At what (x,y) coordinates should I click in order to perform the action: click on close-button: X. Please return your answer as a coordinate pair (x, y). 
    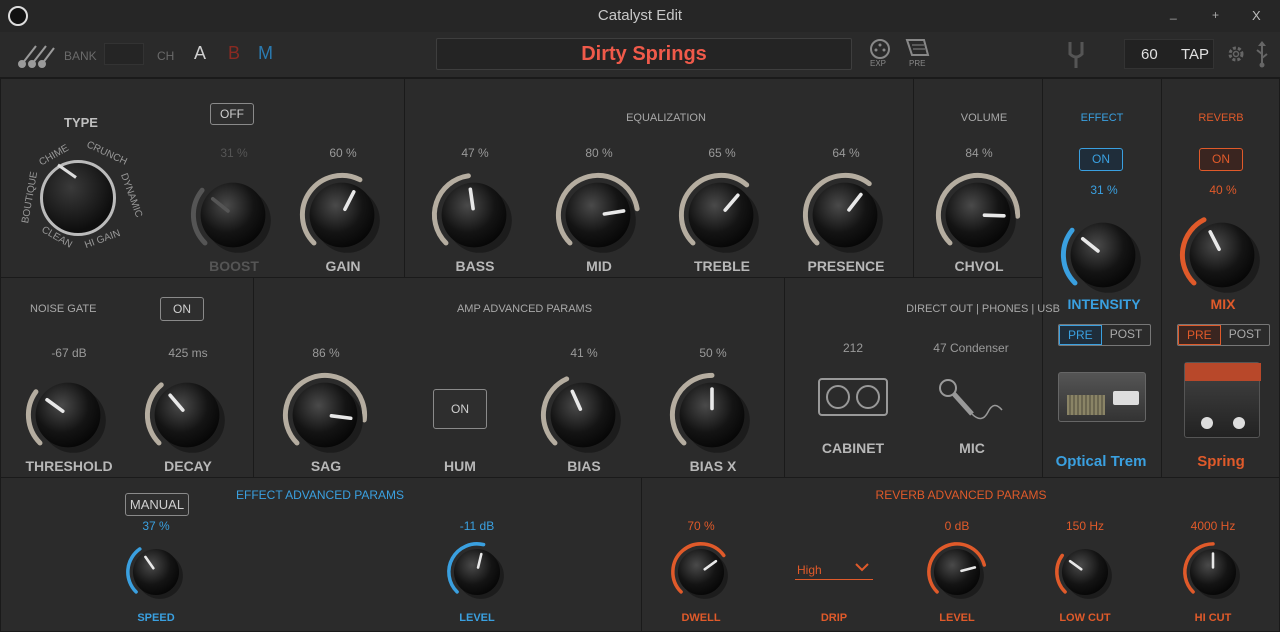
    Looking at the image, I should click on (1260, 15).